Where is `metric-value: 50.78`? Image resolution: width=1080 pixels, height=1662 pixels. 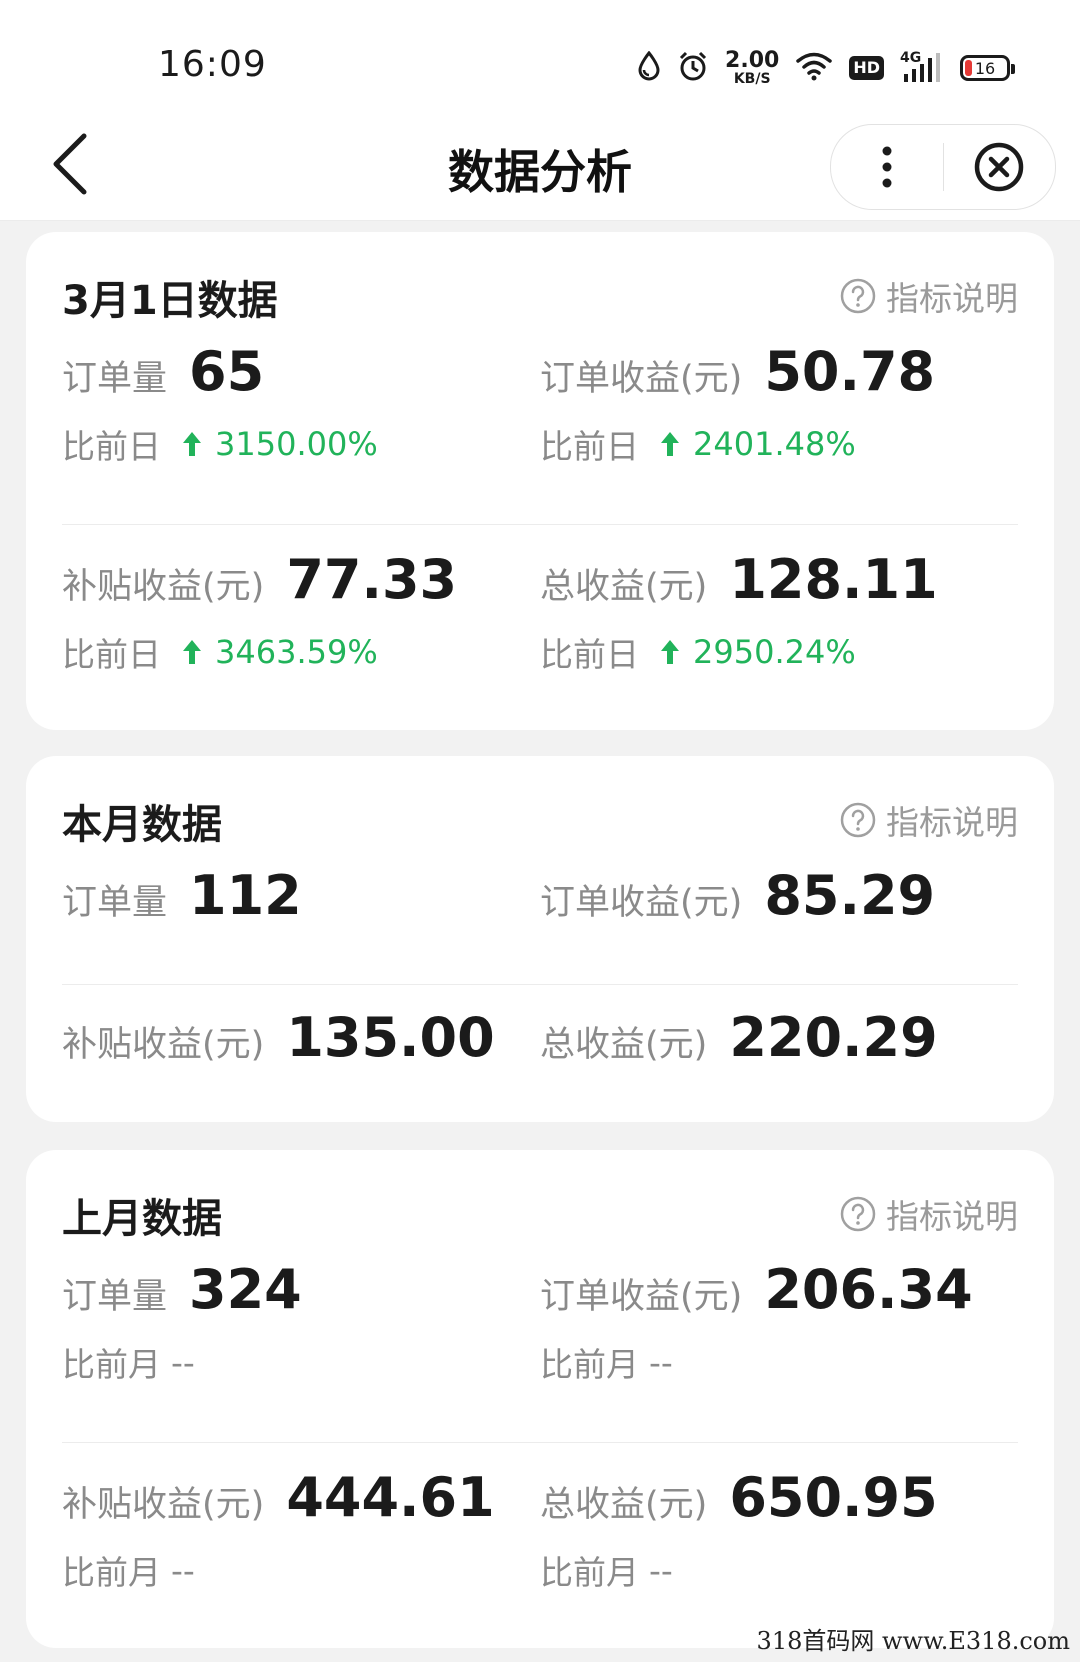
metric-value: 50.78 is located at coordinates (850, 371).